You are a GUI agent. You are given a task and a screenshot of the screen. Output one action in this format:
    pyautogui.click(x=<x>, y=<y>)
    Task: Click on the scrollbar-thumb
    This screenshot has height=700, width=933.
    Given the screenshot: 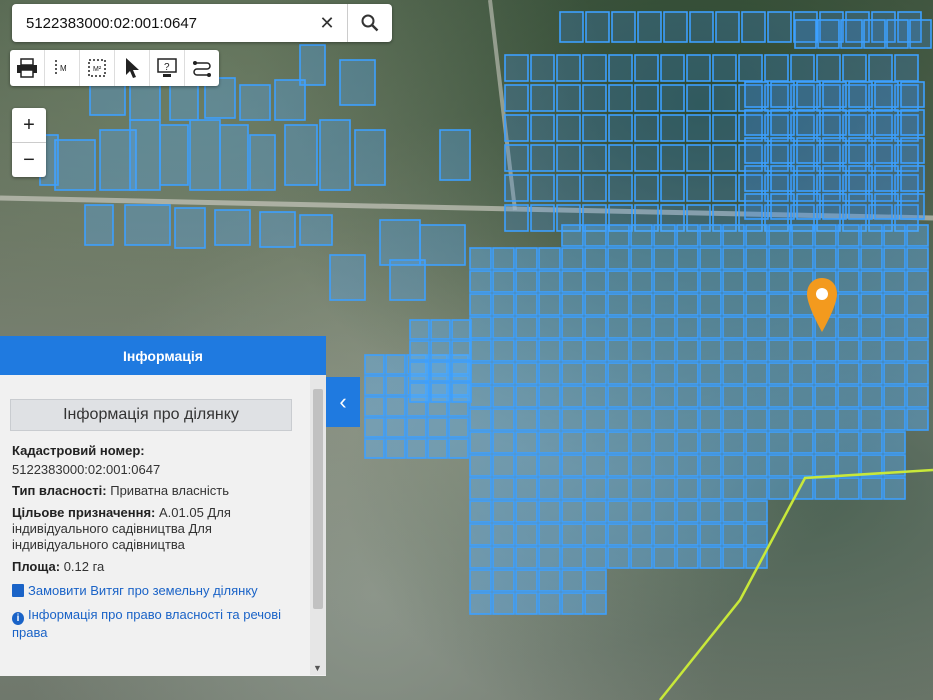 What is the action you would take?
    pyautogui.click(x=318, y=499)
    